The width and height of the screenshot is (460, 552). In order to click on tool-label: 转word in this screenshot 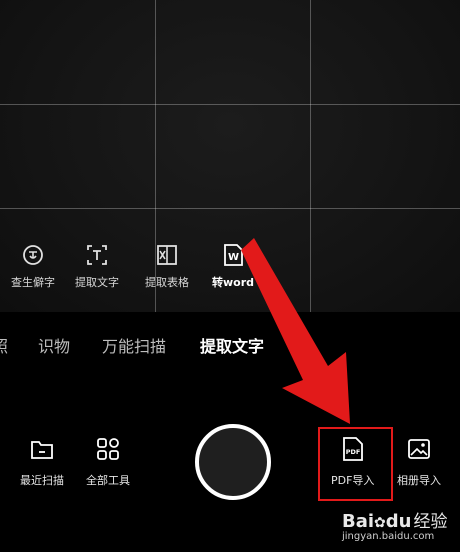, I will do `click(233, 282)`.